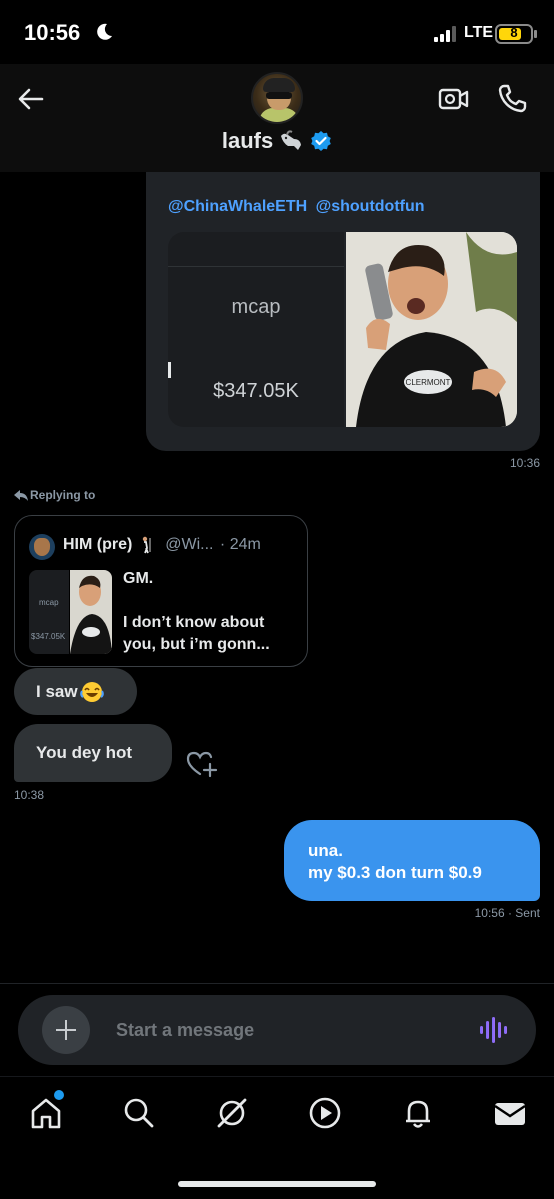 The width and height of the screenshot is (554, 1199). I want to click on video-call-icon, so click(453, 99).